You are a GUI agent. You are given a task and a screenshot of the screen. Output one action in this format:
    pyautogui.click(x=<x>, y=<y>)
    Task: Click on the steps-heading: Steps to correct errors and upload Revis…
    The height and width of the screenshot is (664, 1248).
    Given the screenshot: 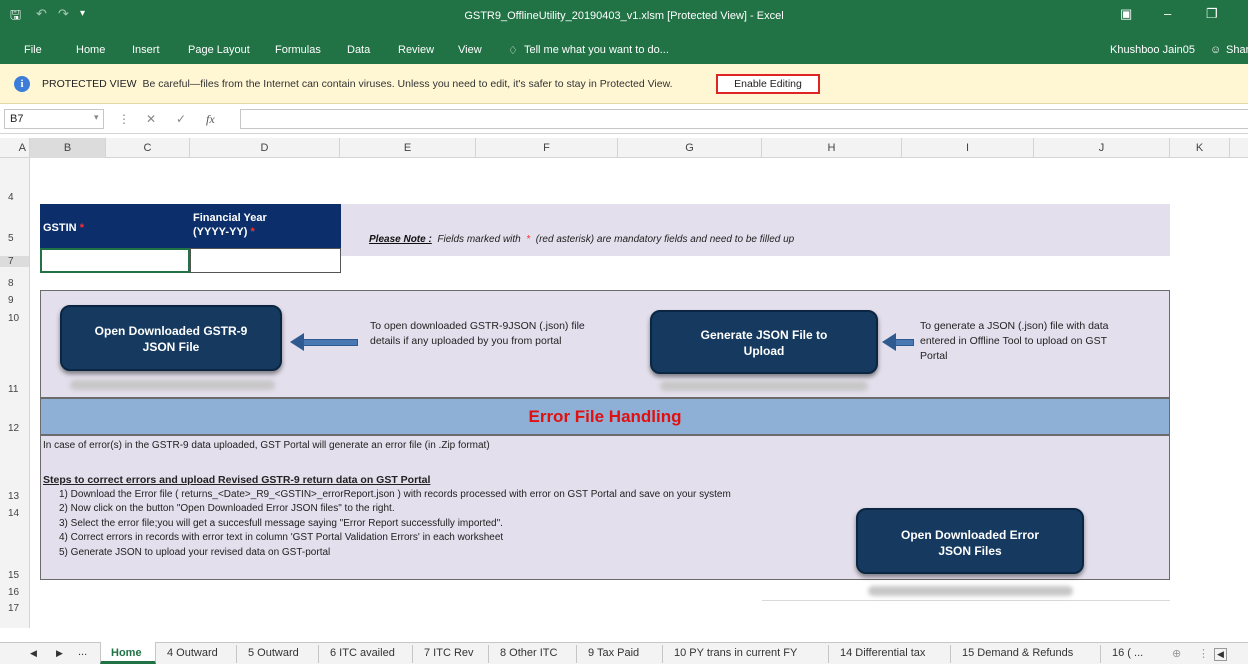 What is the action you would take?
    pyautogui.click(x=237, y=480)
    